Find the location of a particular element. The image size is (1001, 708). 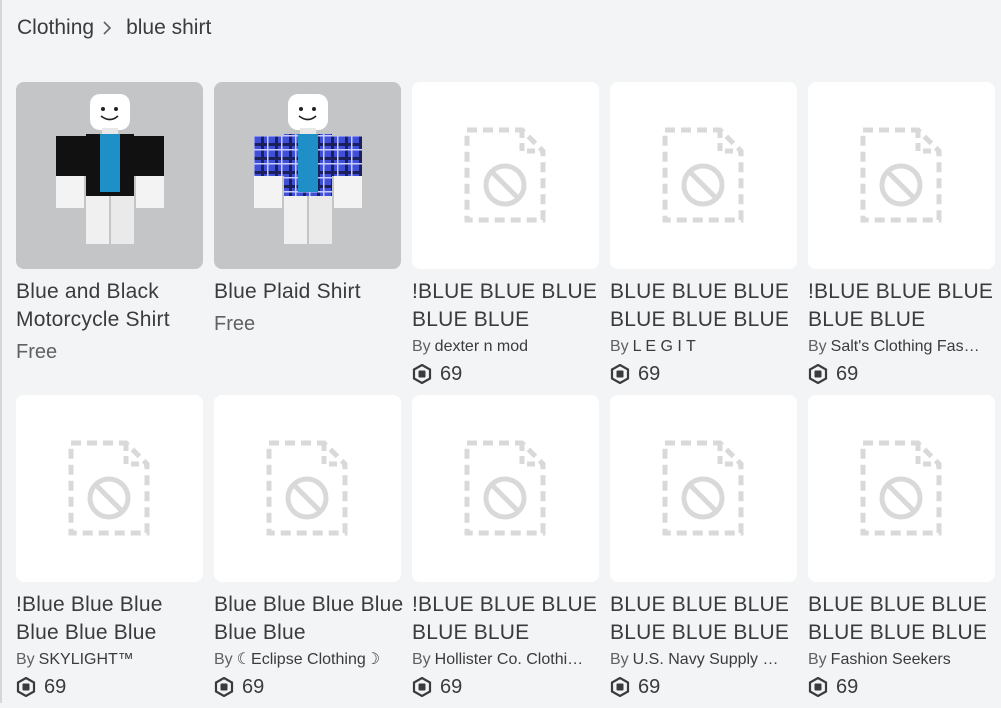

creator-name-link: SKYLIGHT™ is located at coordinates (86, 659).